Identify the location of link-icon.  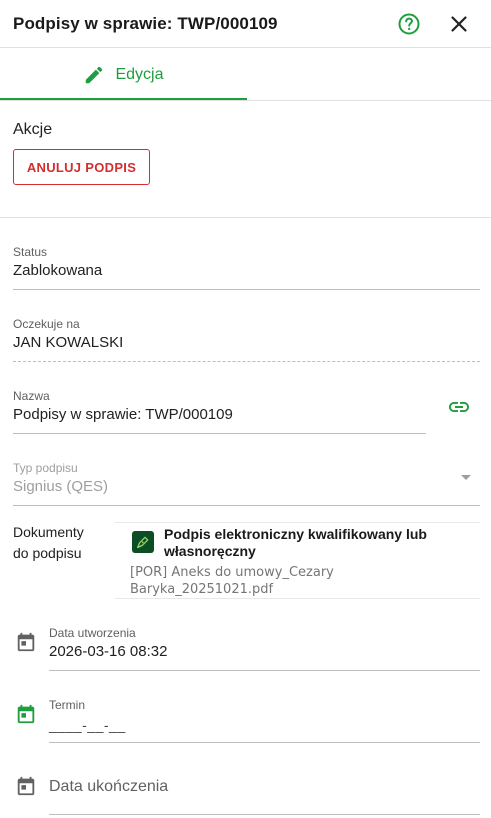
(459, 407).